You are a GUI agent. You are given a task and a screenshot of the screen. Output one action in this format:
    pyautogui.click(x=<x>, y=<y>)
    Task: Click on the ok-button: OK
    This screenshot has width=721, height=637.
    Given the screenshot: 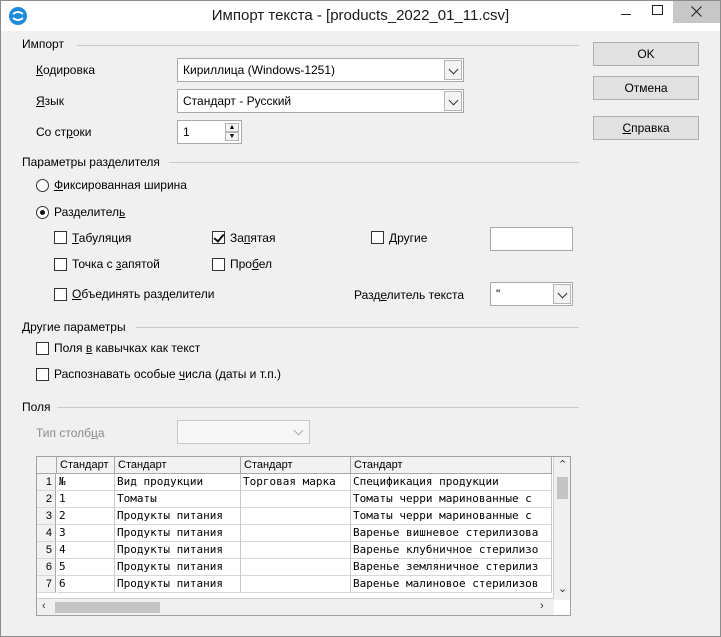 What is the action you would take?
    pyautogui.click(x=646, y=54)
    